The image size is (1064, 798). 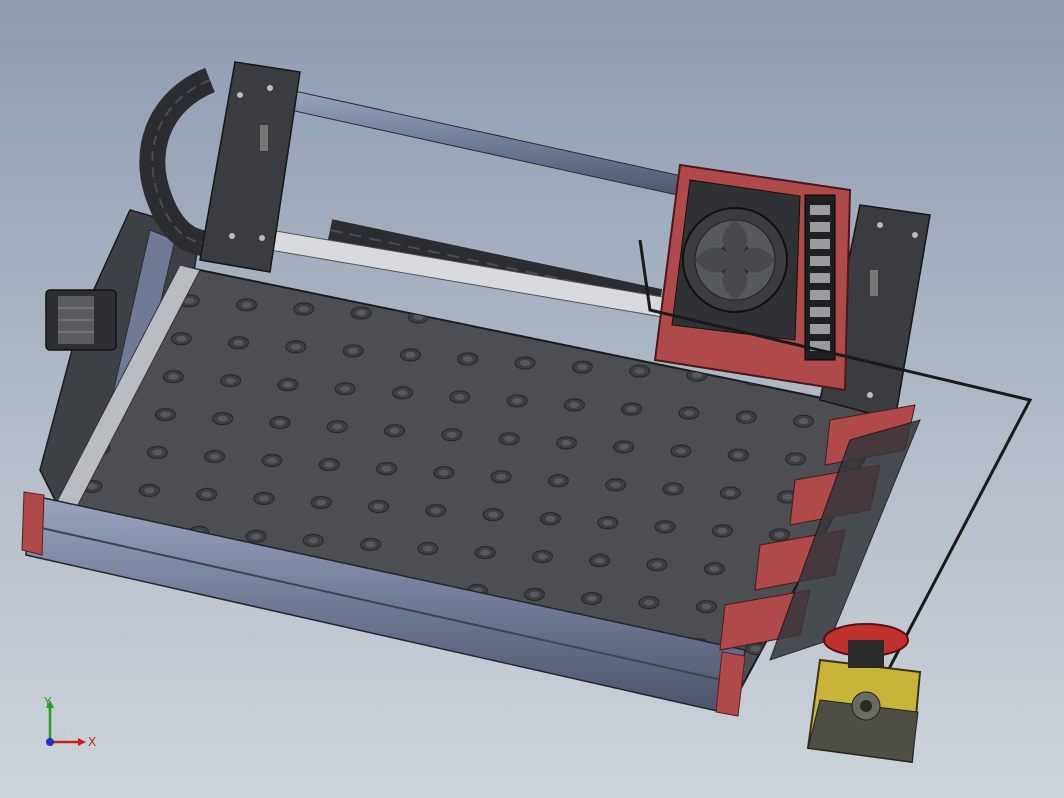 What do you see at coordinates (47, 702) in the screenshot?
I see `y-axis-label: Y` at bounding box center [47, 702].